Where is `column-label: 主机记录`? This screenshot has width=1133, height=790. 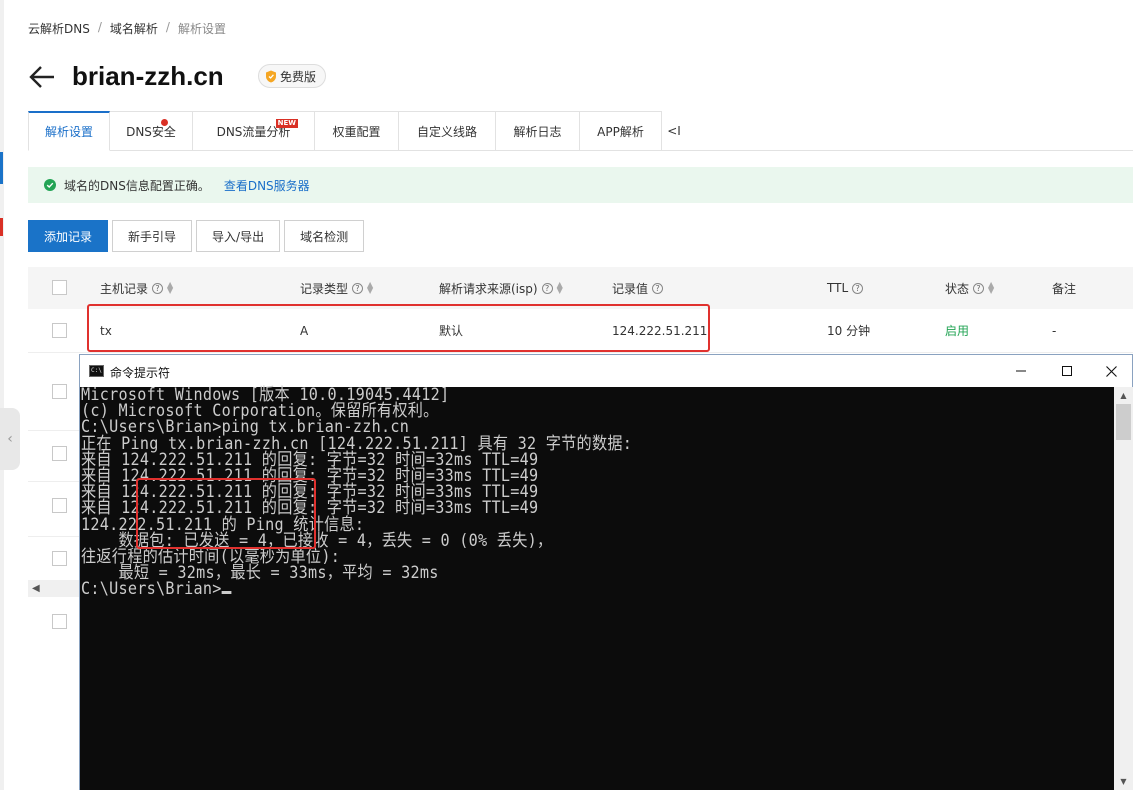
column-label: 主机记录 is located at coordinates (124, 288).